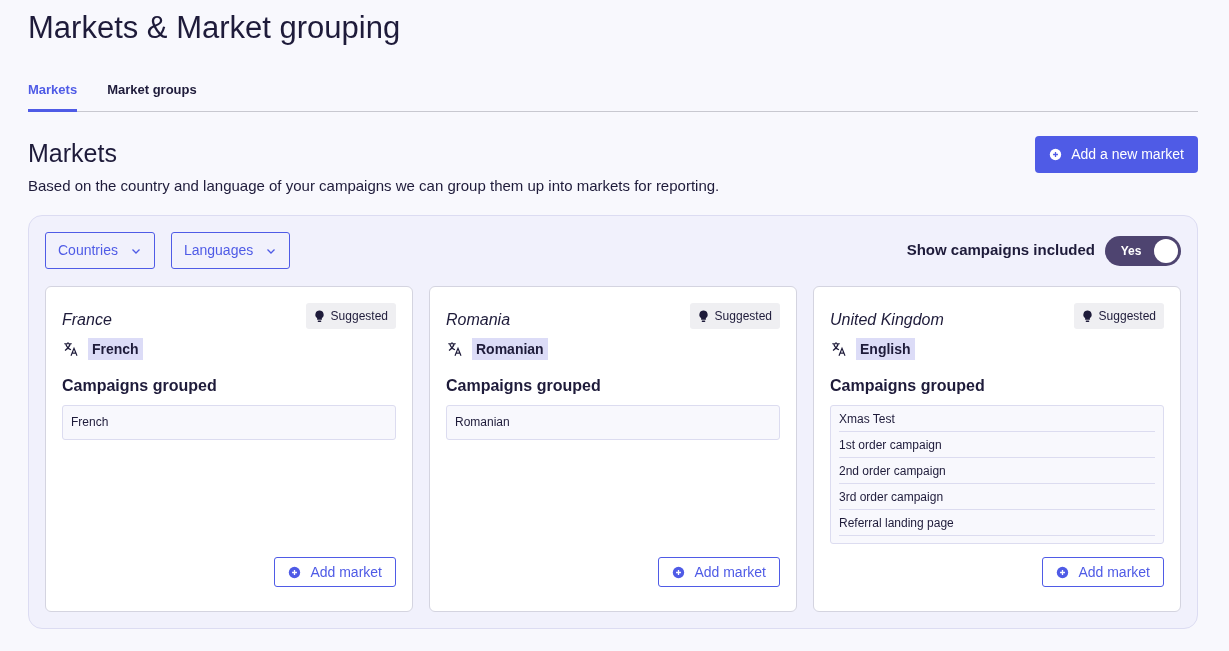  Describe the element at coordinates (53, 96) in the screenshot. I see `tab: Markets` at that location.